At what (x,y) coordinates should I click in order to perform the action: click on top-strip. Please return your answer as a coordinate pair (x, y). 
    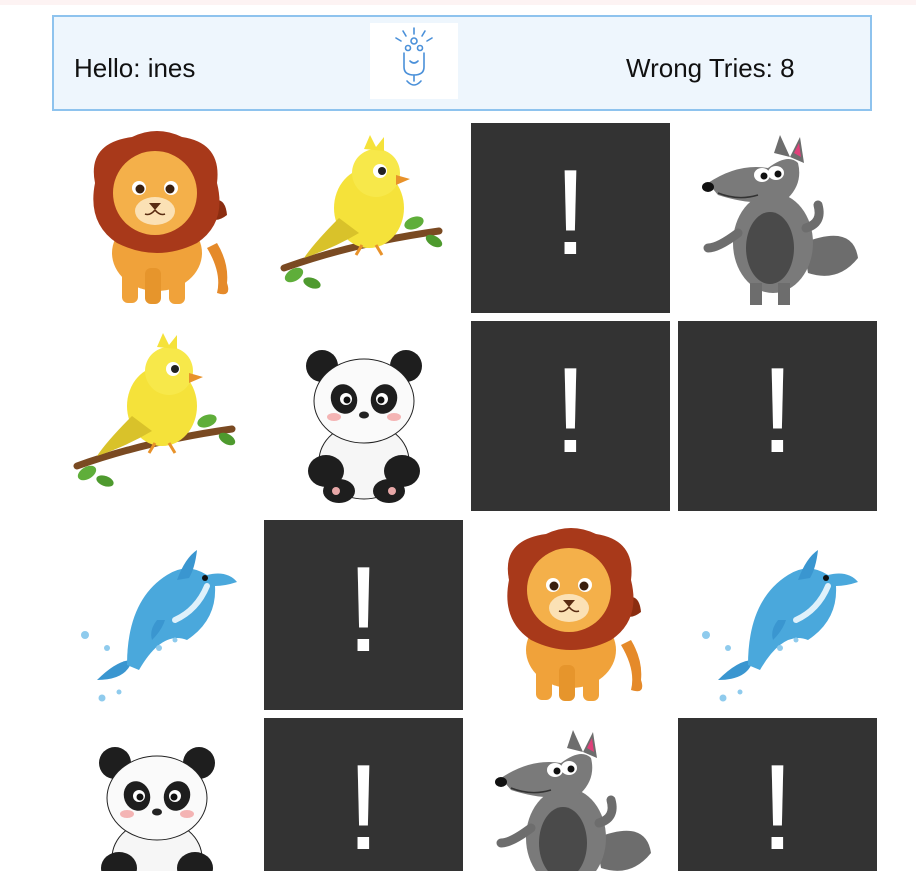
    Looking at the image, I should click on (458, 2).